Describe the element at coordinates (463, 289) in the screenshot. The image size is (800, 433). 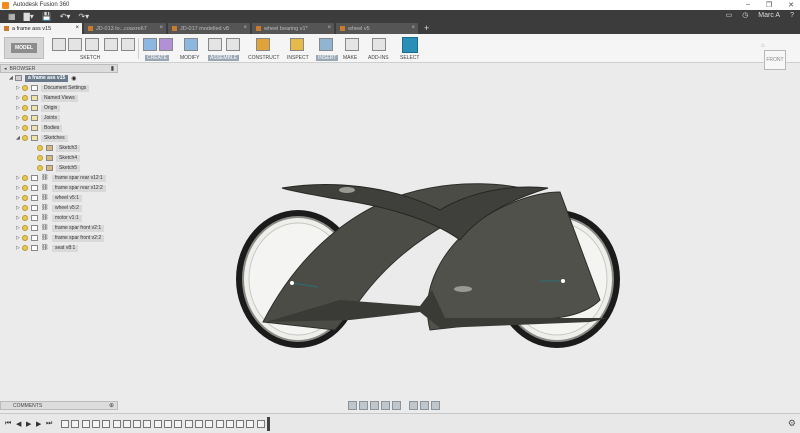
I see `motor-housing` at that location.